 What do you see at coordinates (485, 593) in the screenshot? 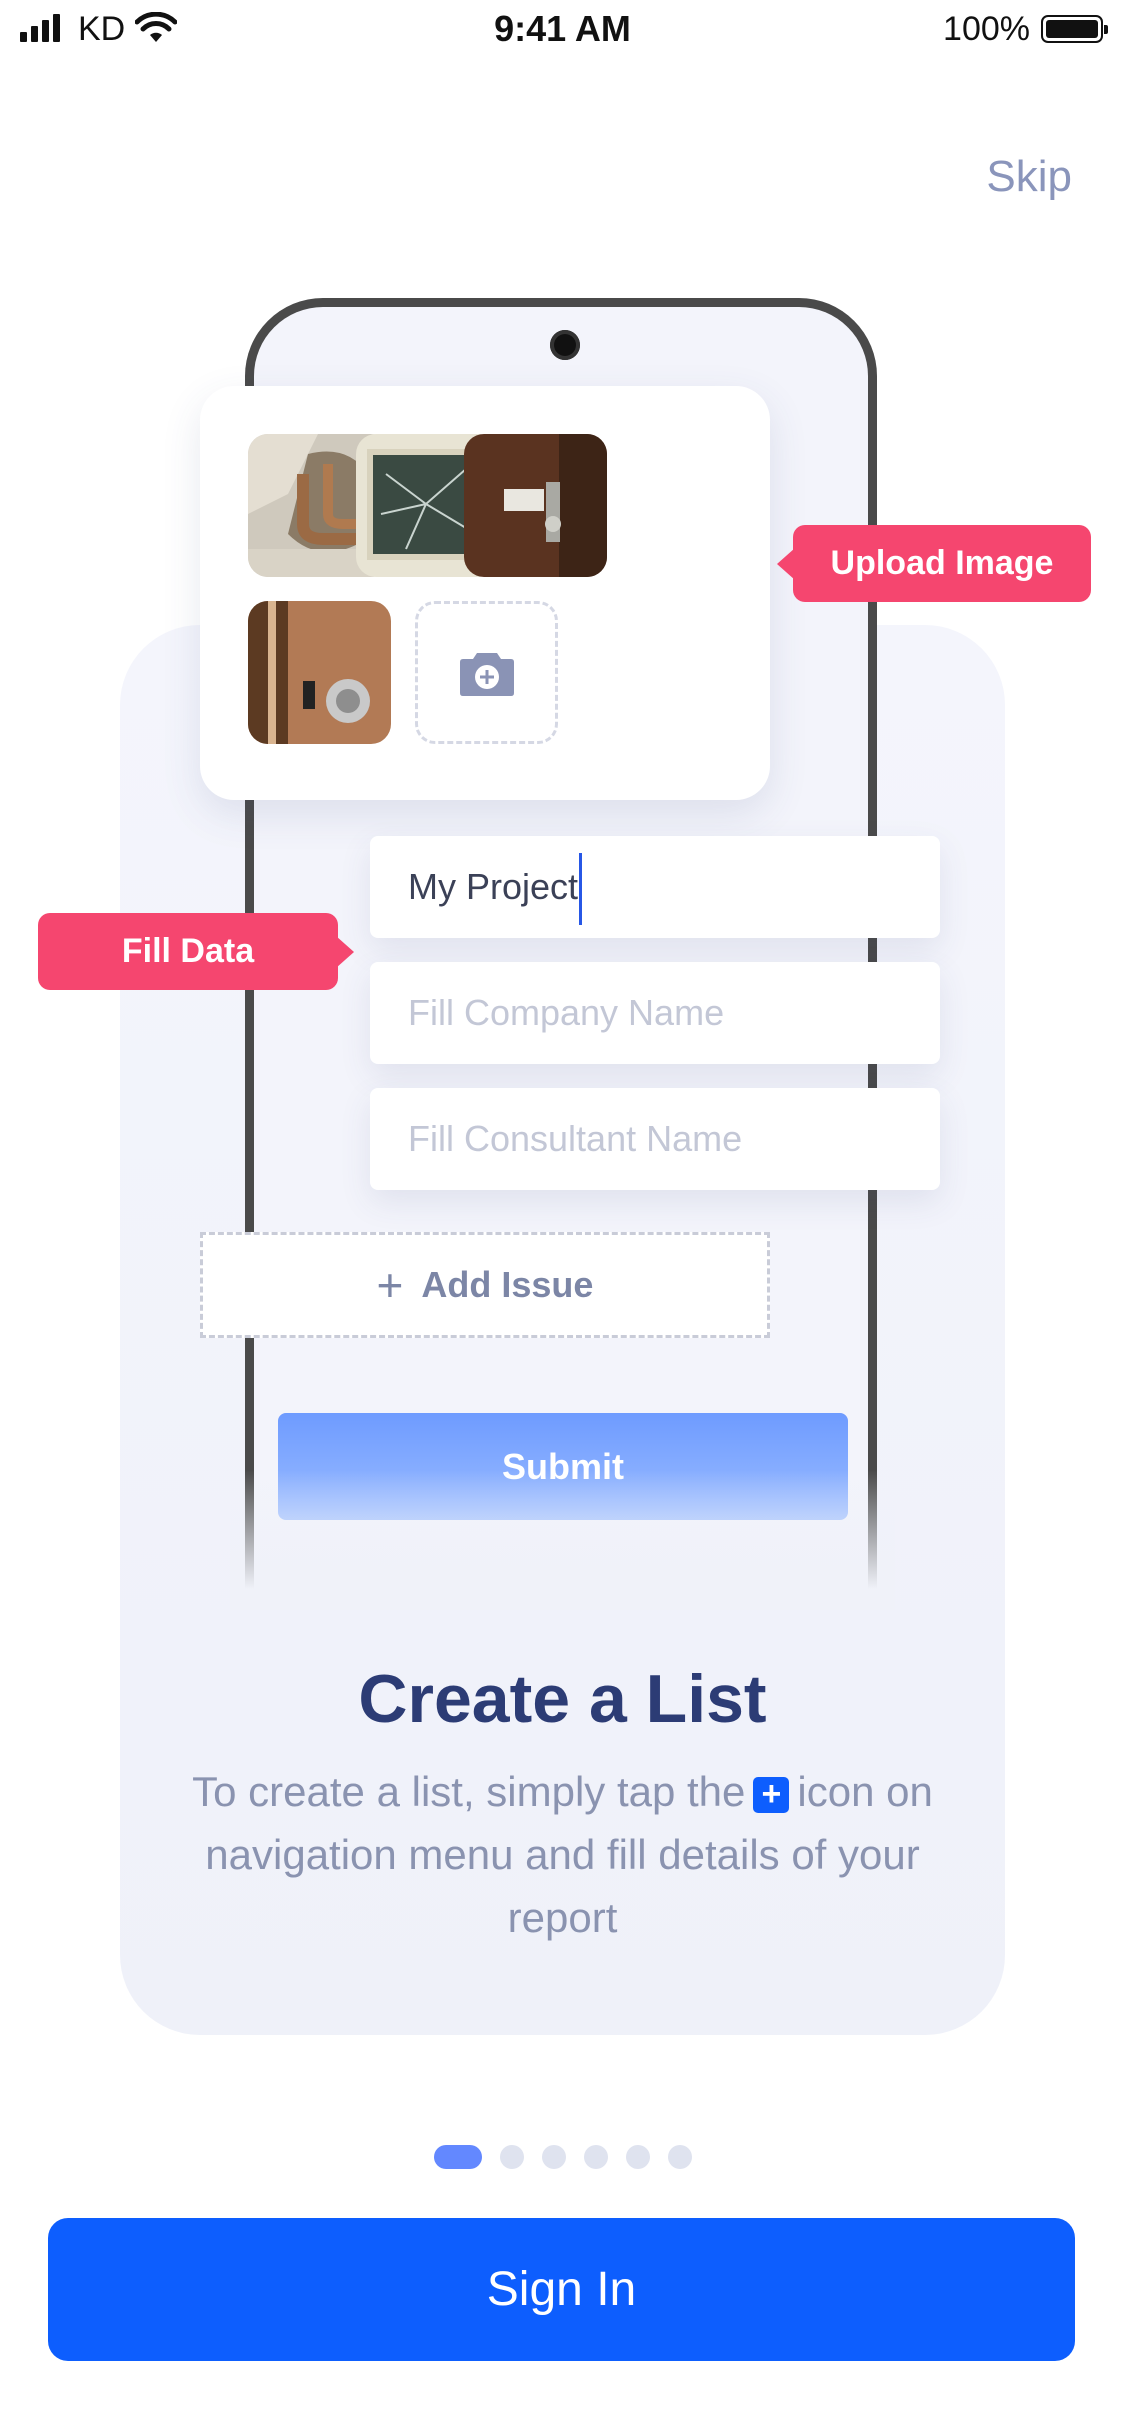
I see `image-upload-panel` at bounding box center [485, 593].